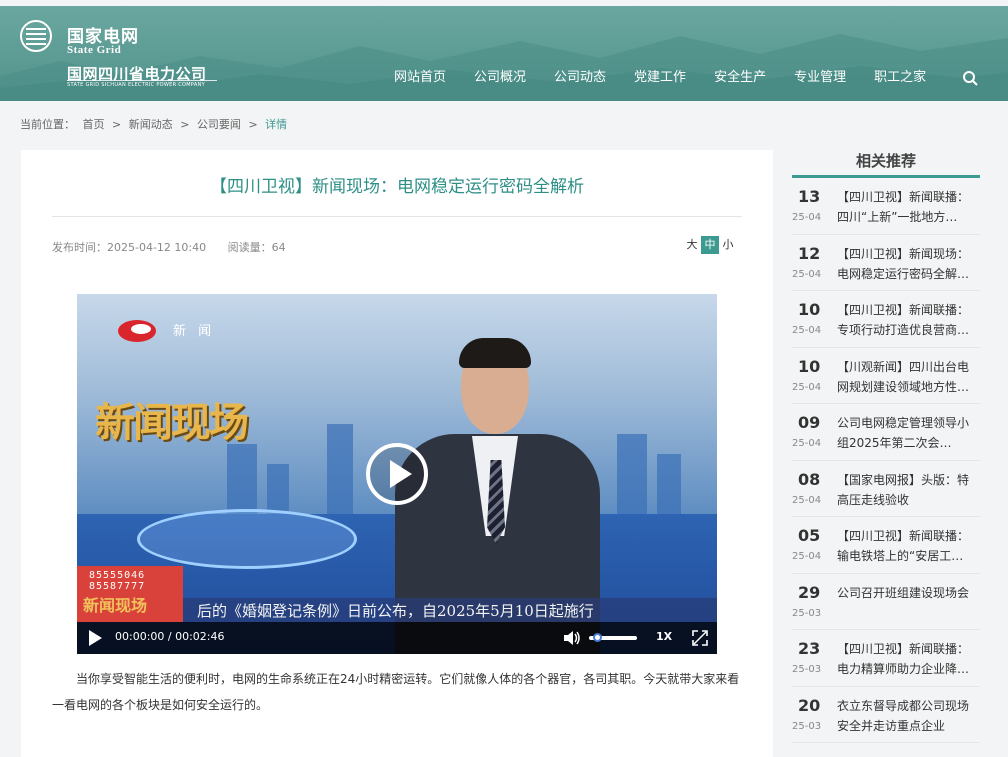 This screenshot has height=757, width=1008. I want to click on related-item: 08 25-04 【国家电网报】头版：特高压走线验收, so click(886, 489).